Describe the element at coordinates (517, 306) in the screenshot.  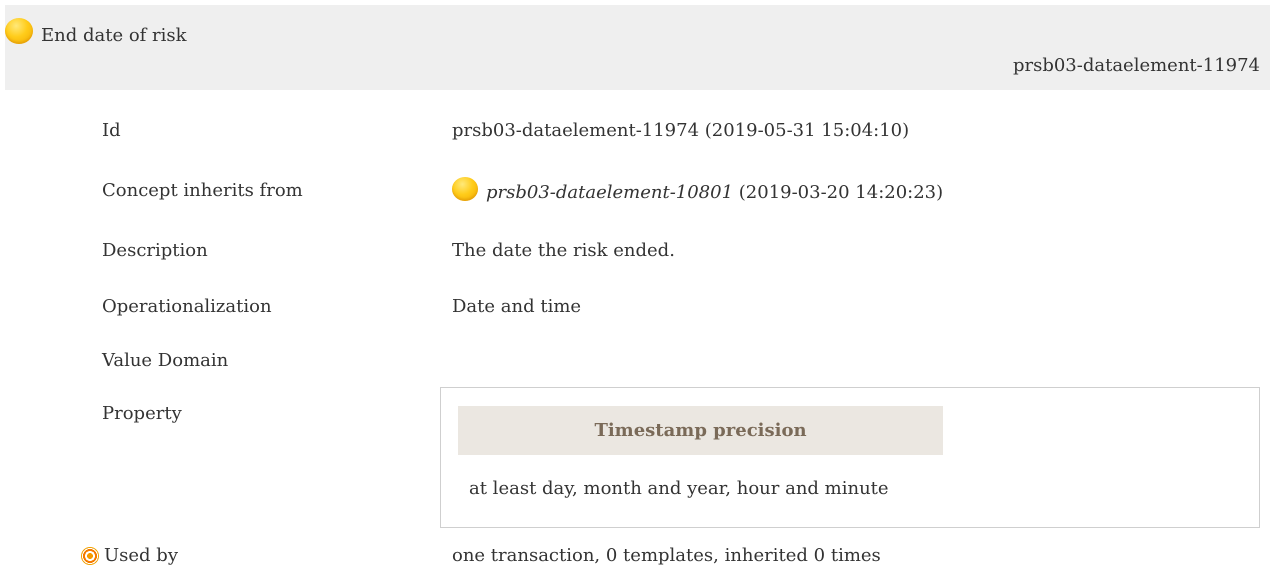
I see `operationalization-value: Date and time` at that location.